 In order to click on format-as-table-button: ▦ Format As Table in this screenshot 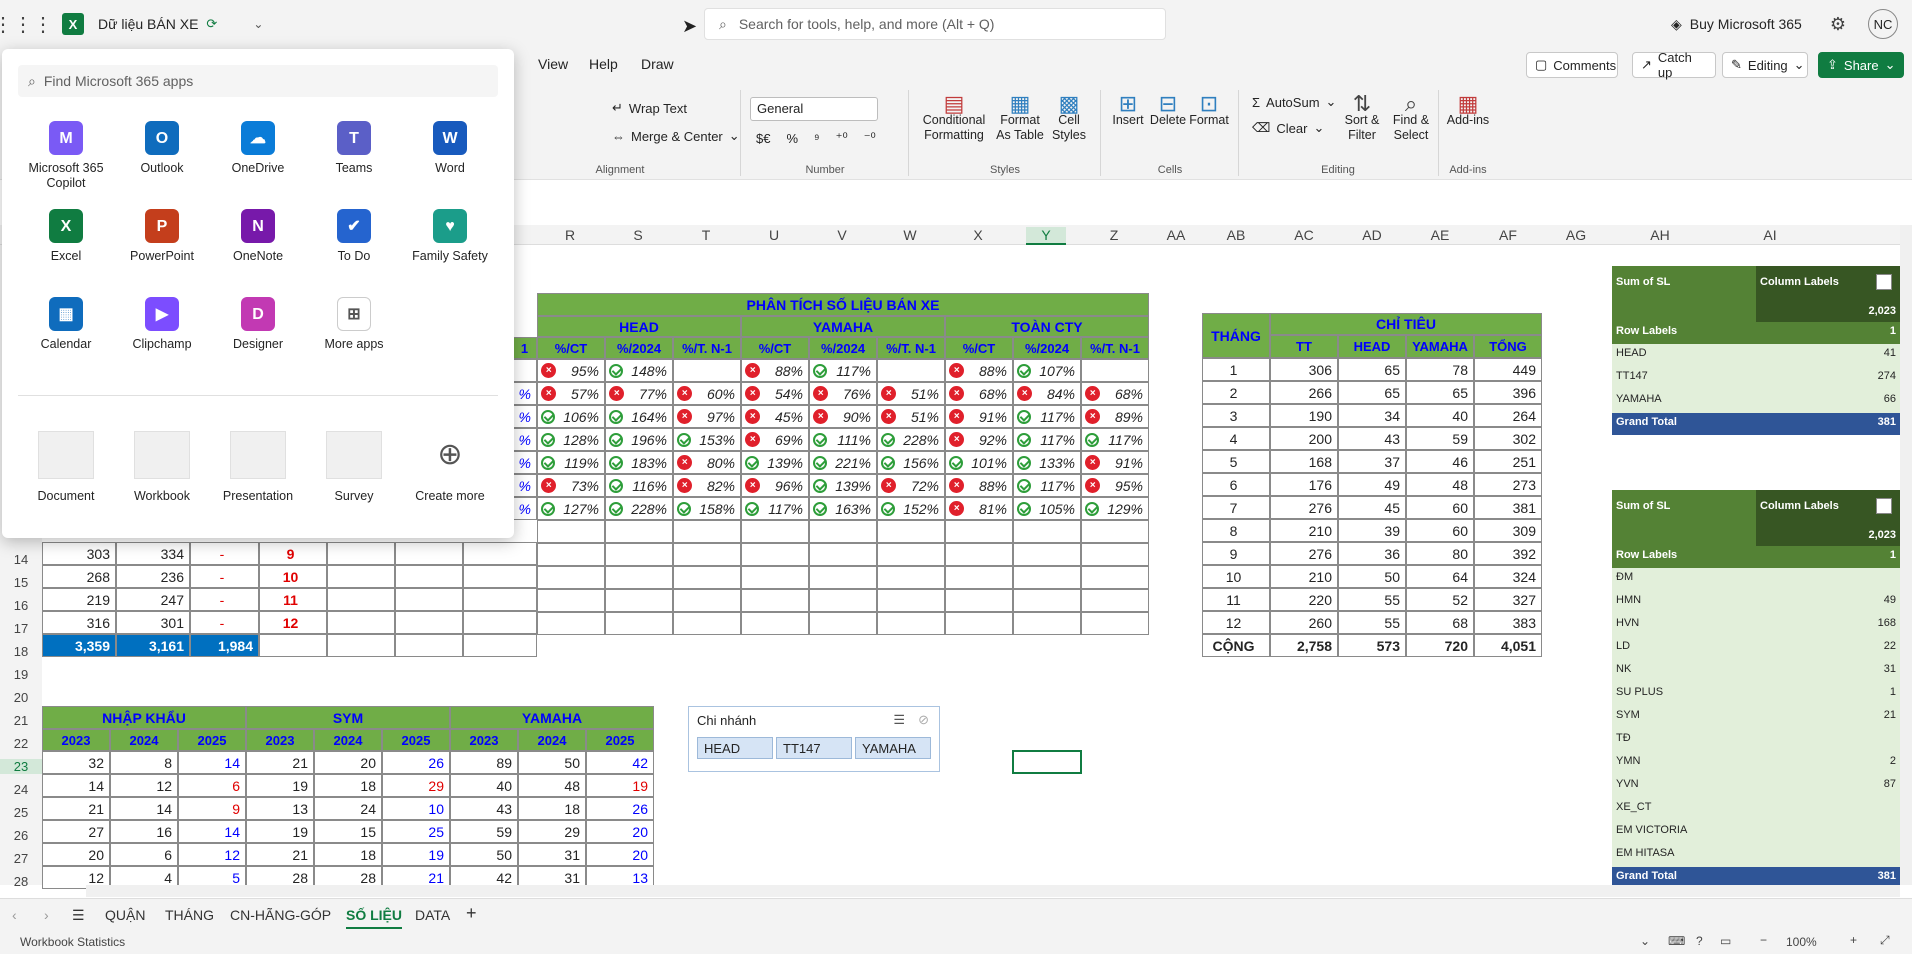, I will do `click(1020, 118)`.